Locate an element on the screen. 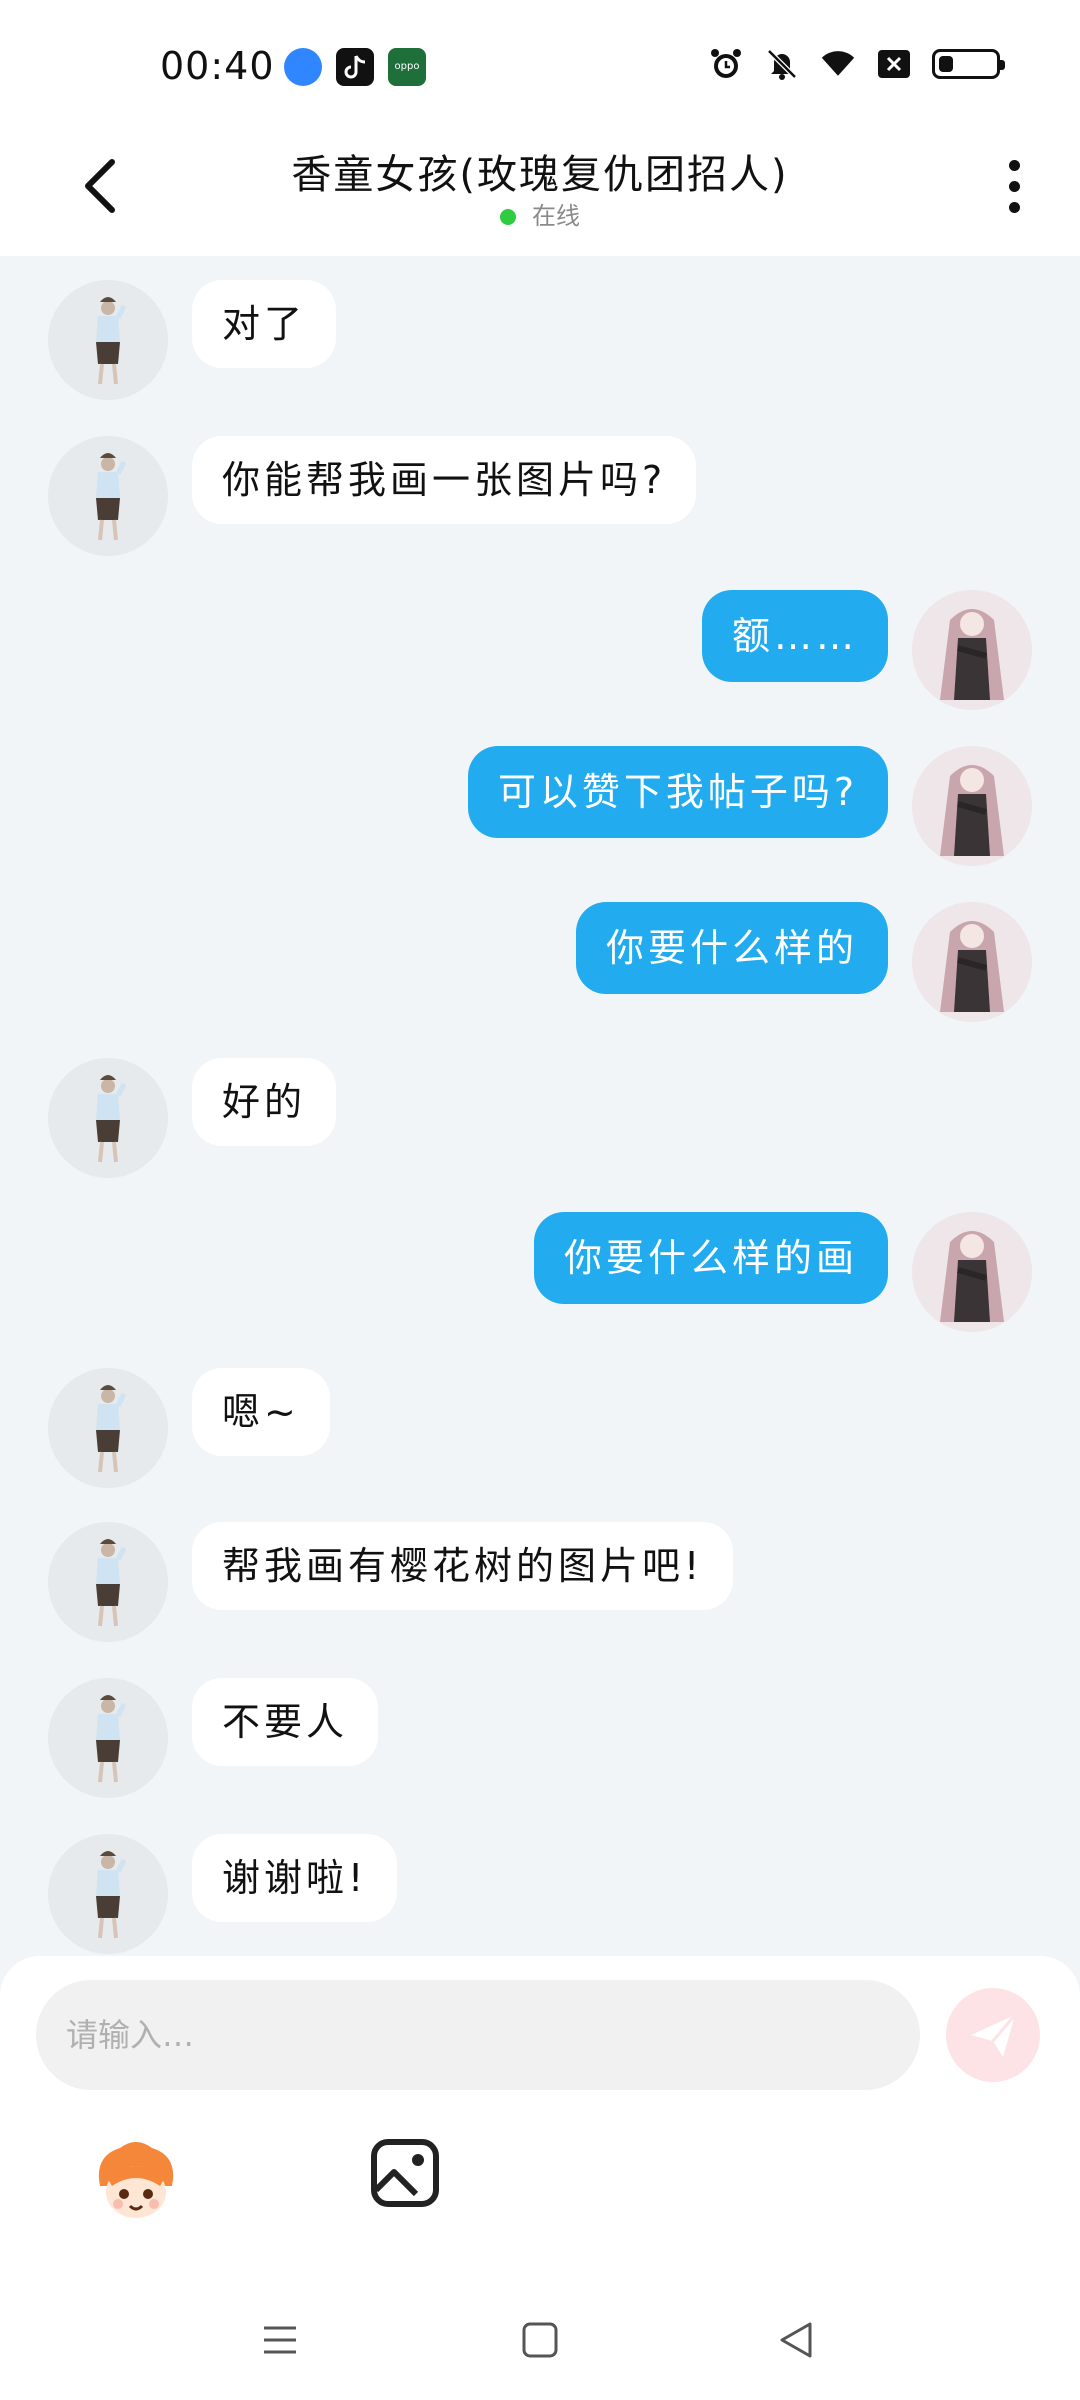  incoming-message-bubble: 帮我画有樱花树的图片吧! is located at coordinates (463, 1566).